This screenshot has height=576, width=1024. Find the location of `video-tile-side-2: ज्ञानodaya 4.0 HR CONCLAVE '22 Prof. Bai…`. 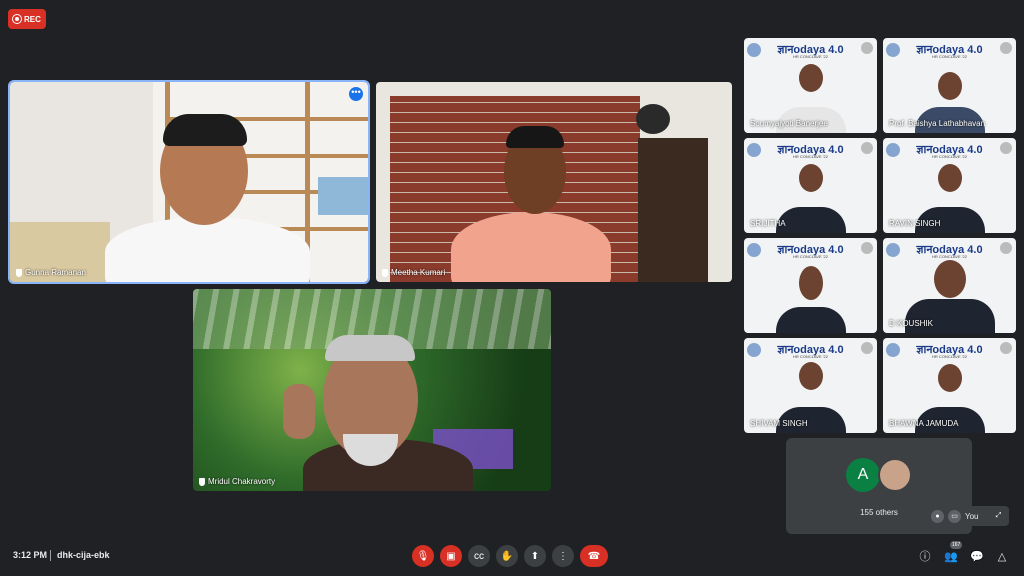

video-tile-side-2: ज्ञानodaya 4.0 HR CONCLAVE '22 Prof. Bai… is located at coordinates (949, 85).